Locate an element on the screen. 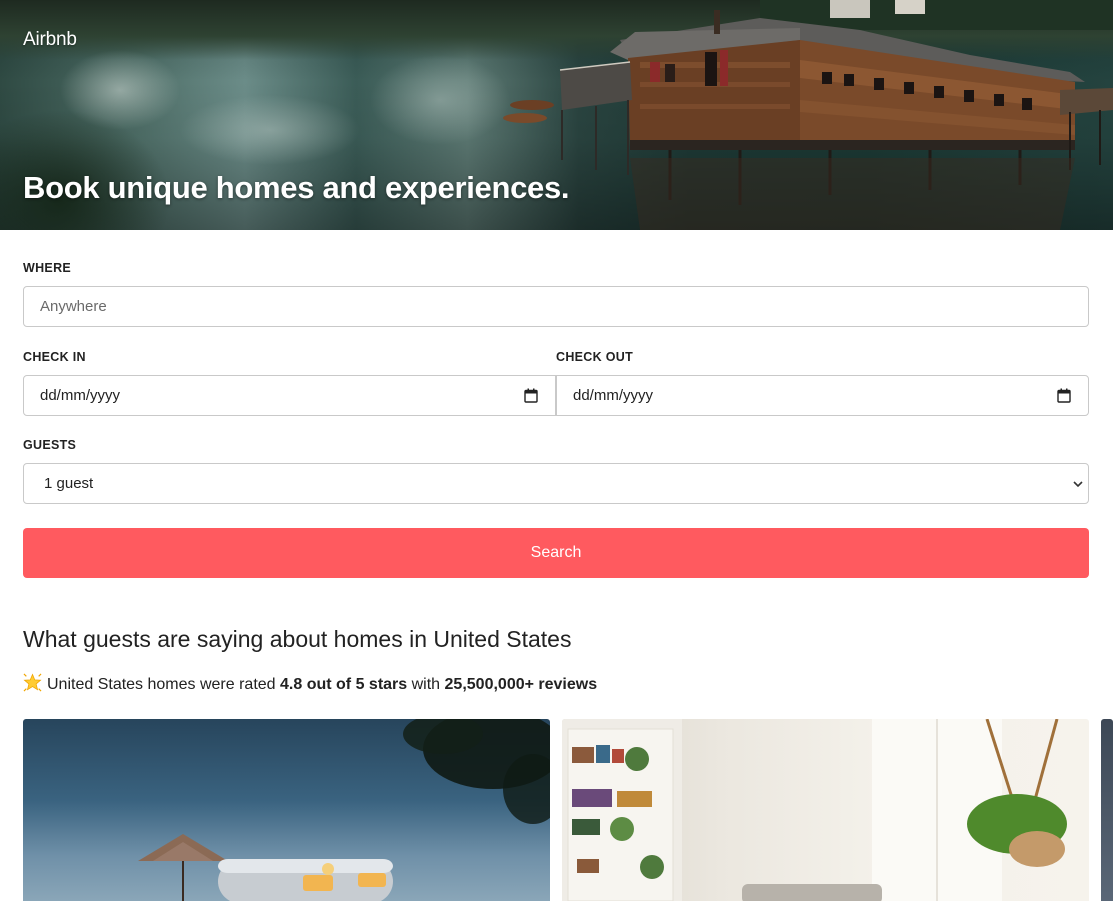  check-out-placeholder: dd/mm/yyyy is located at coordinates (613, 395).